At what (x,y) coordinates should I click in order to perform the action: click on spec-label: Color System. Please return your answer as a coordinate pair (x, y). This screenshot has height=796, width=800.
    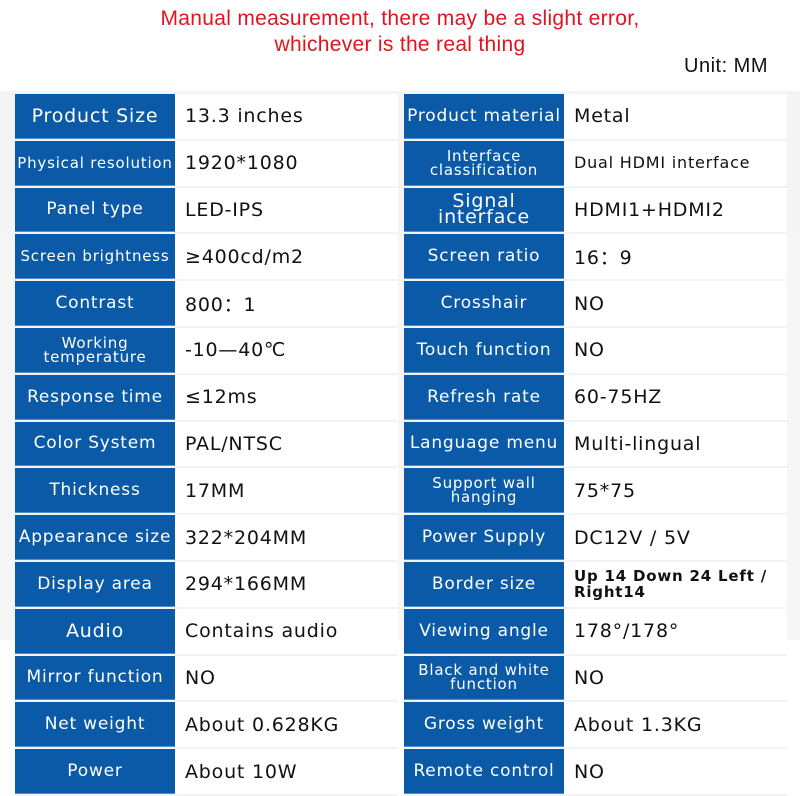
    Looking at the image, I should click on (95, 444).